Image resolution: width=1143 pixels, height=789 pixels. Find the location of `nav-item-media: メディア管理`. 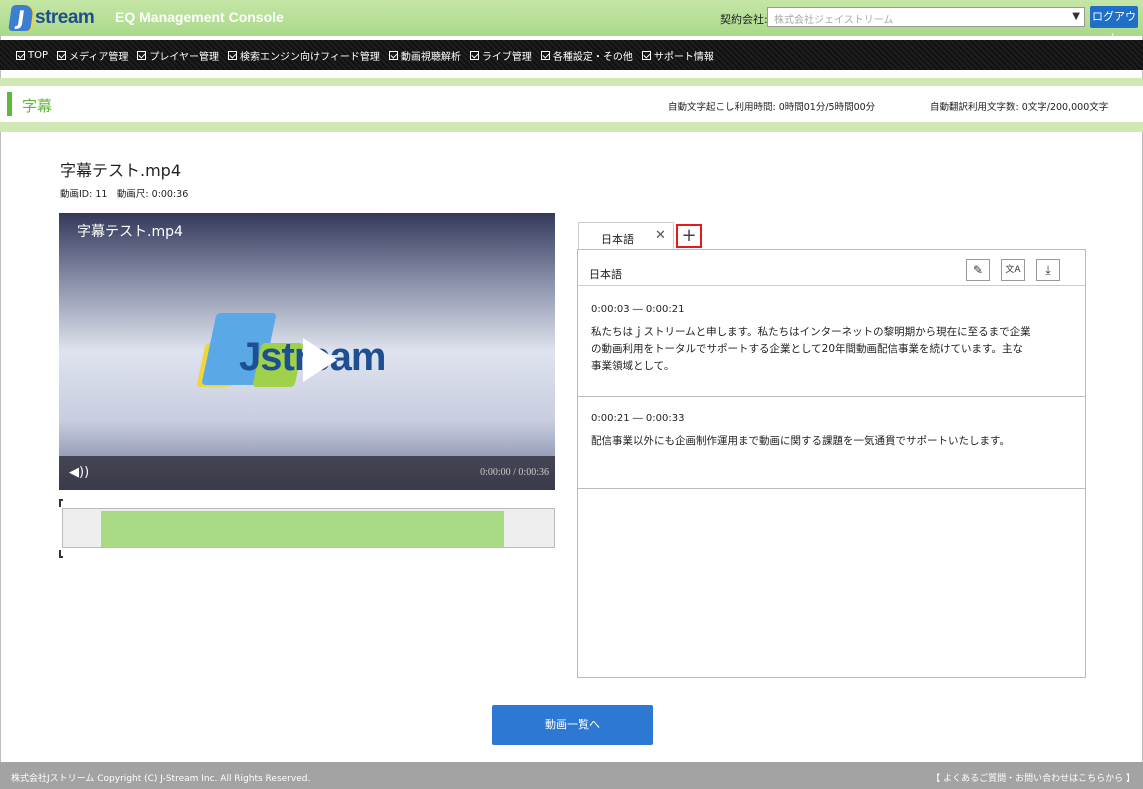

nav-item-media: メディア管理 is located at coordinates (92, 55).